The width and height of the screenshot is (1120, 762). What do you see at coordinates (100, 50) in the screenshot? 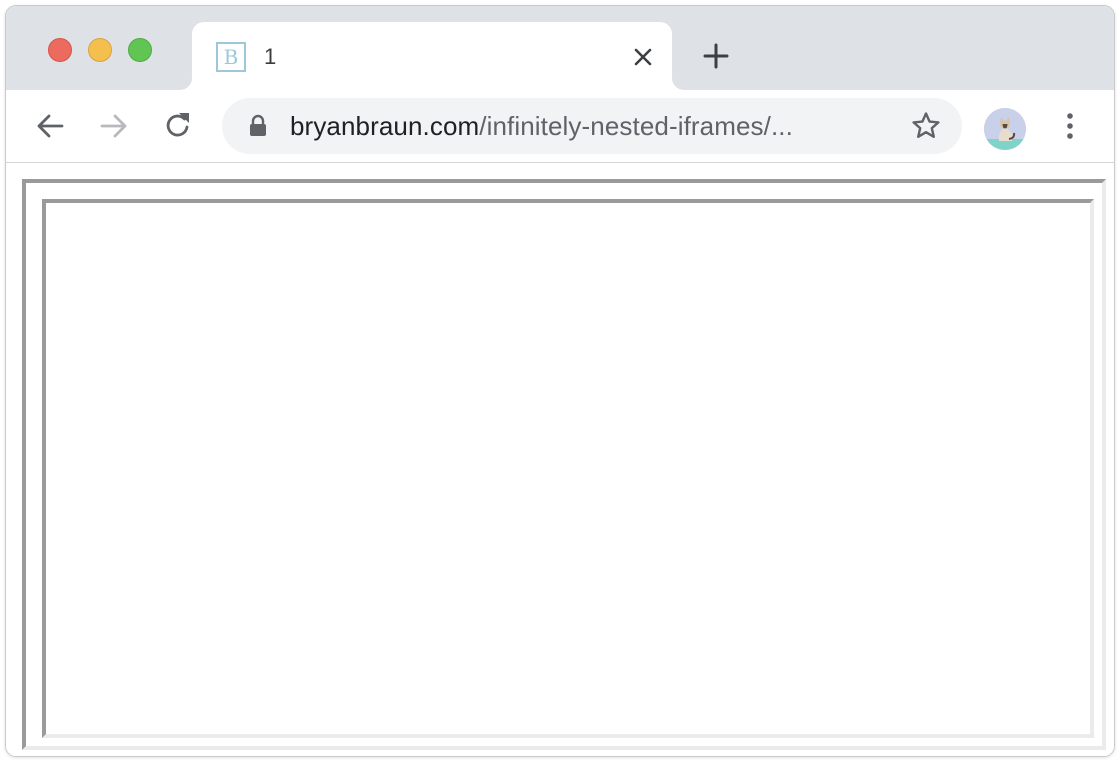
I see `window-minimize-button` at bounding box center [100, 50].